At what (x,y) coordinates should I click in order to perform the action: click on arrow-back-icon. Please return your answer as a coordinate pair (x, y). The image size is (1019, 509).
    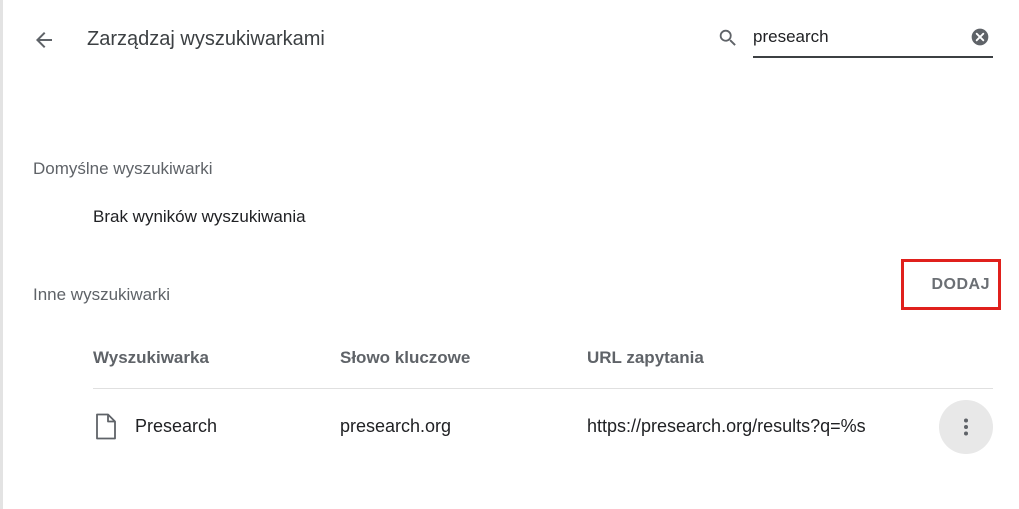
    Looking at the image, I should click on (44, 40).